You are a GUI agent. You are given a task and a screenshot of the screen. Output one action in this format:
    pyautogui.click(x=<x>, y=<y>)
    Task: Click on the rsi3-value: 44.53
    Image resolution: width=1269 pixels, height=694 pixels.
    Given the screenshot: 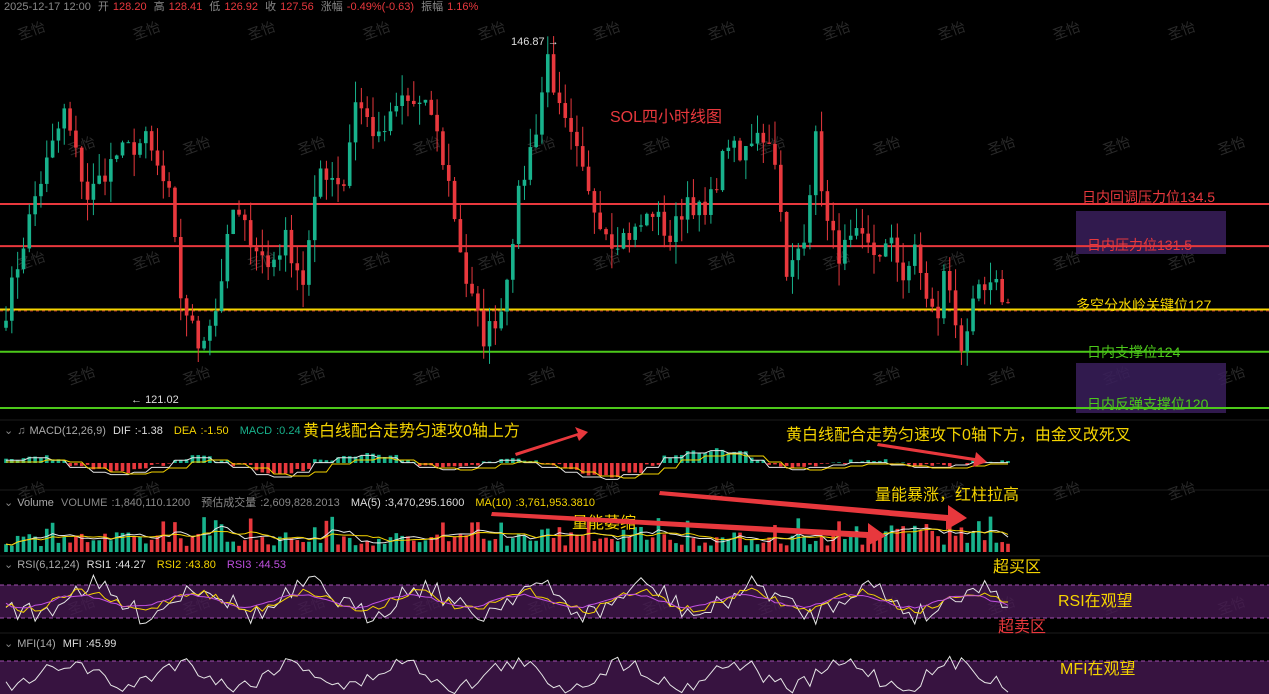 What is the action you would take?
    pyautogui.click(x=272, y=565)
    